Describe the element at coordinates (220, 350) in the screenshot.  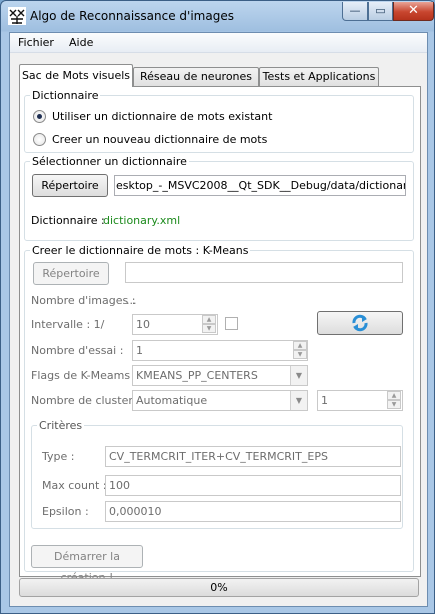
I see `nb-essai-input: 1` at that location.